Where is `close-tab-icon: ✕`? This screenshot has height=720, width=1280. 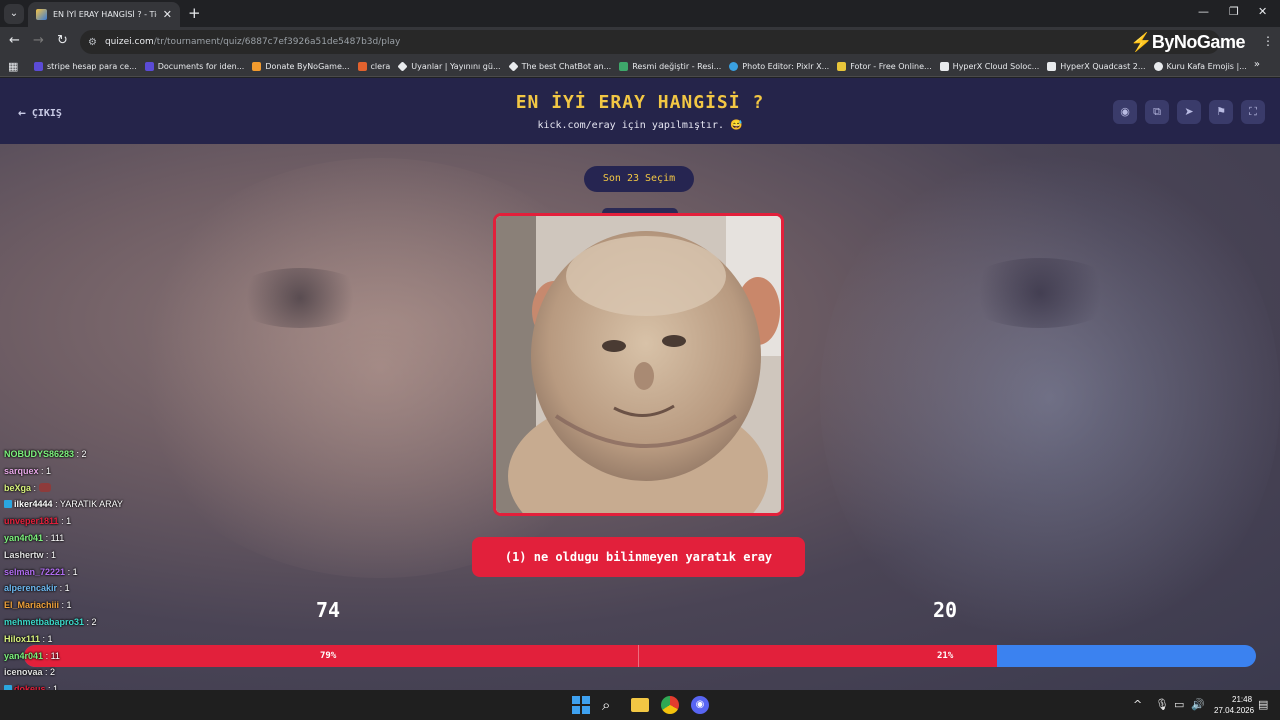
close-tab-icon: ✕ is located at coordinates (167, 14).